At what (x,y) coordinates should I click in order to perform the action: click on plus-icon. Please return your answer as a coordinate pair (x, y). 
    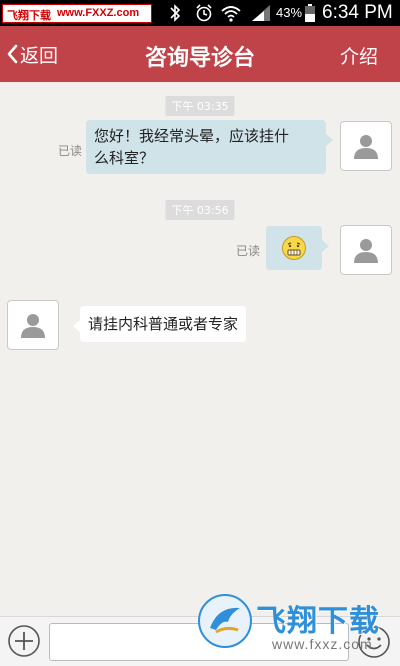
    Looking at the image, I should click on (24, 641).